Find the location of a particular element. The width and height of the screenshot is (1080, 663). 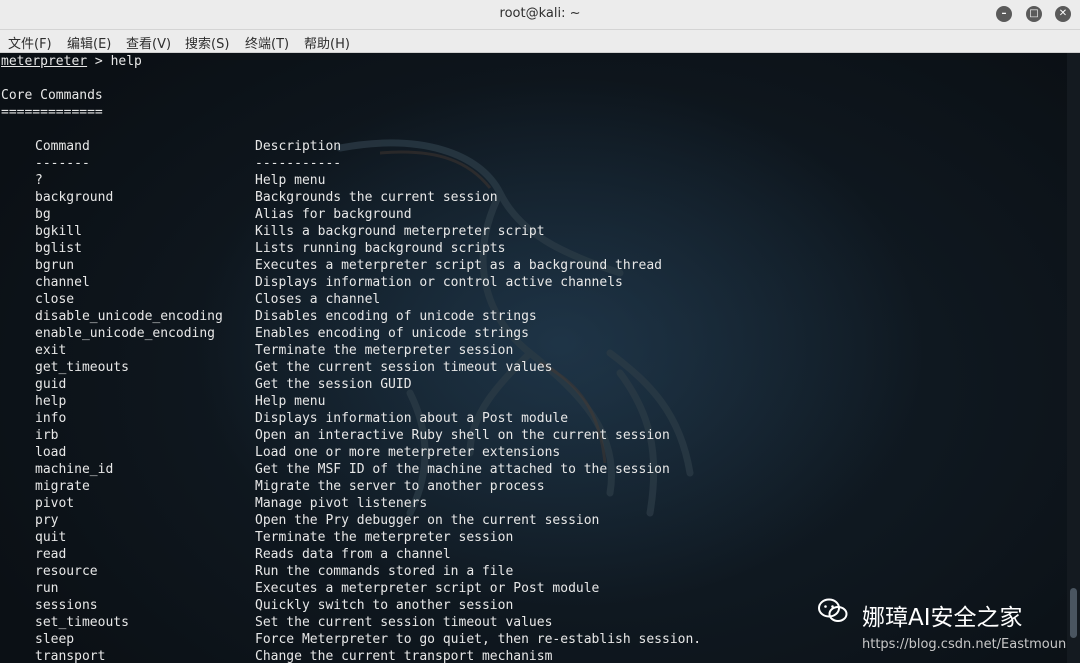

row-command: transport is located at coordinates (70, 656).